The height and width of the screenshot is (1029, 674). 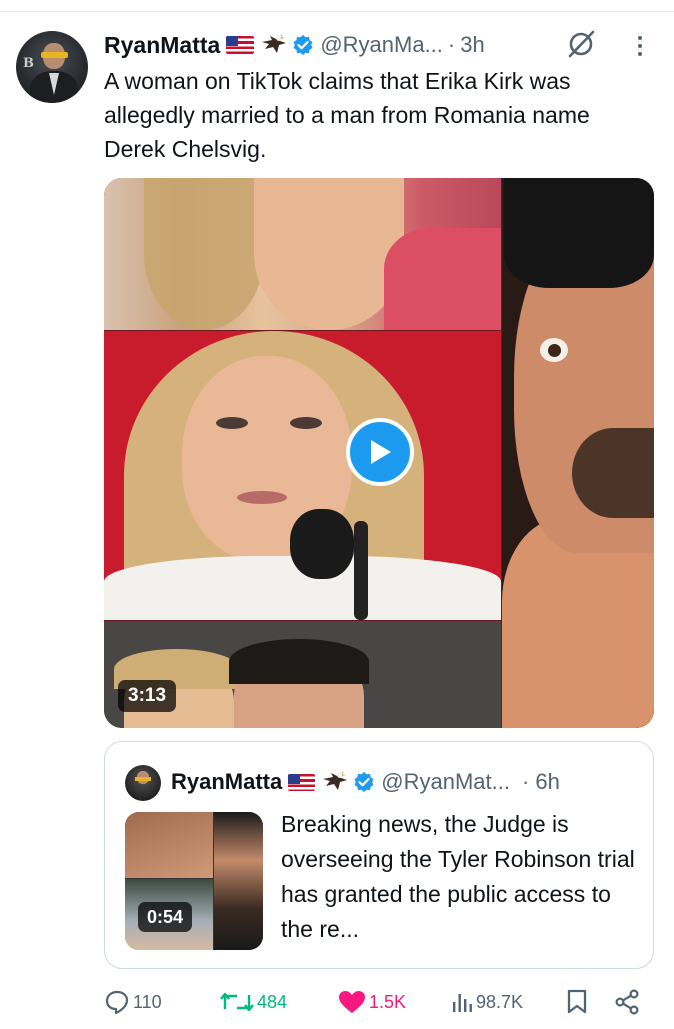 I want to click on top-divider, so click(x=337, y=11).